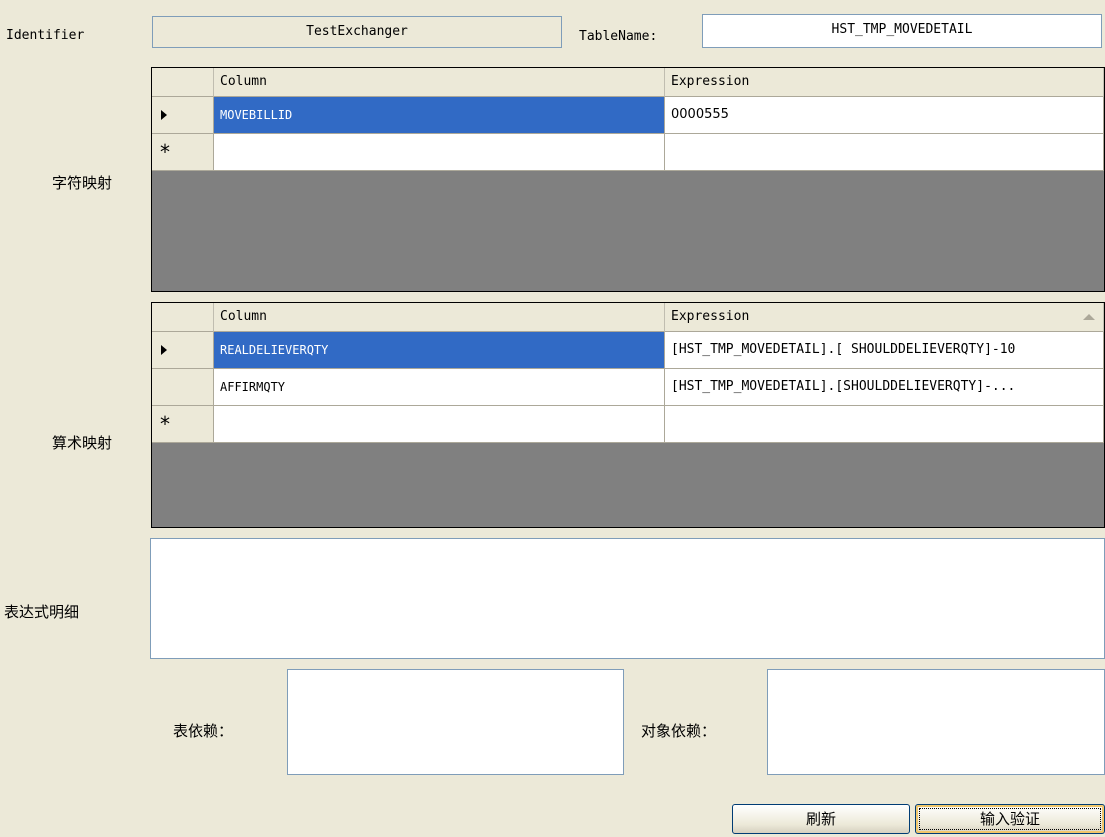  I want to click on expression-header-label: Expression, so click(710, 316).